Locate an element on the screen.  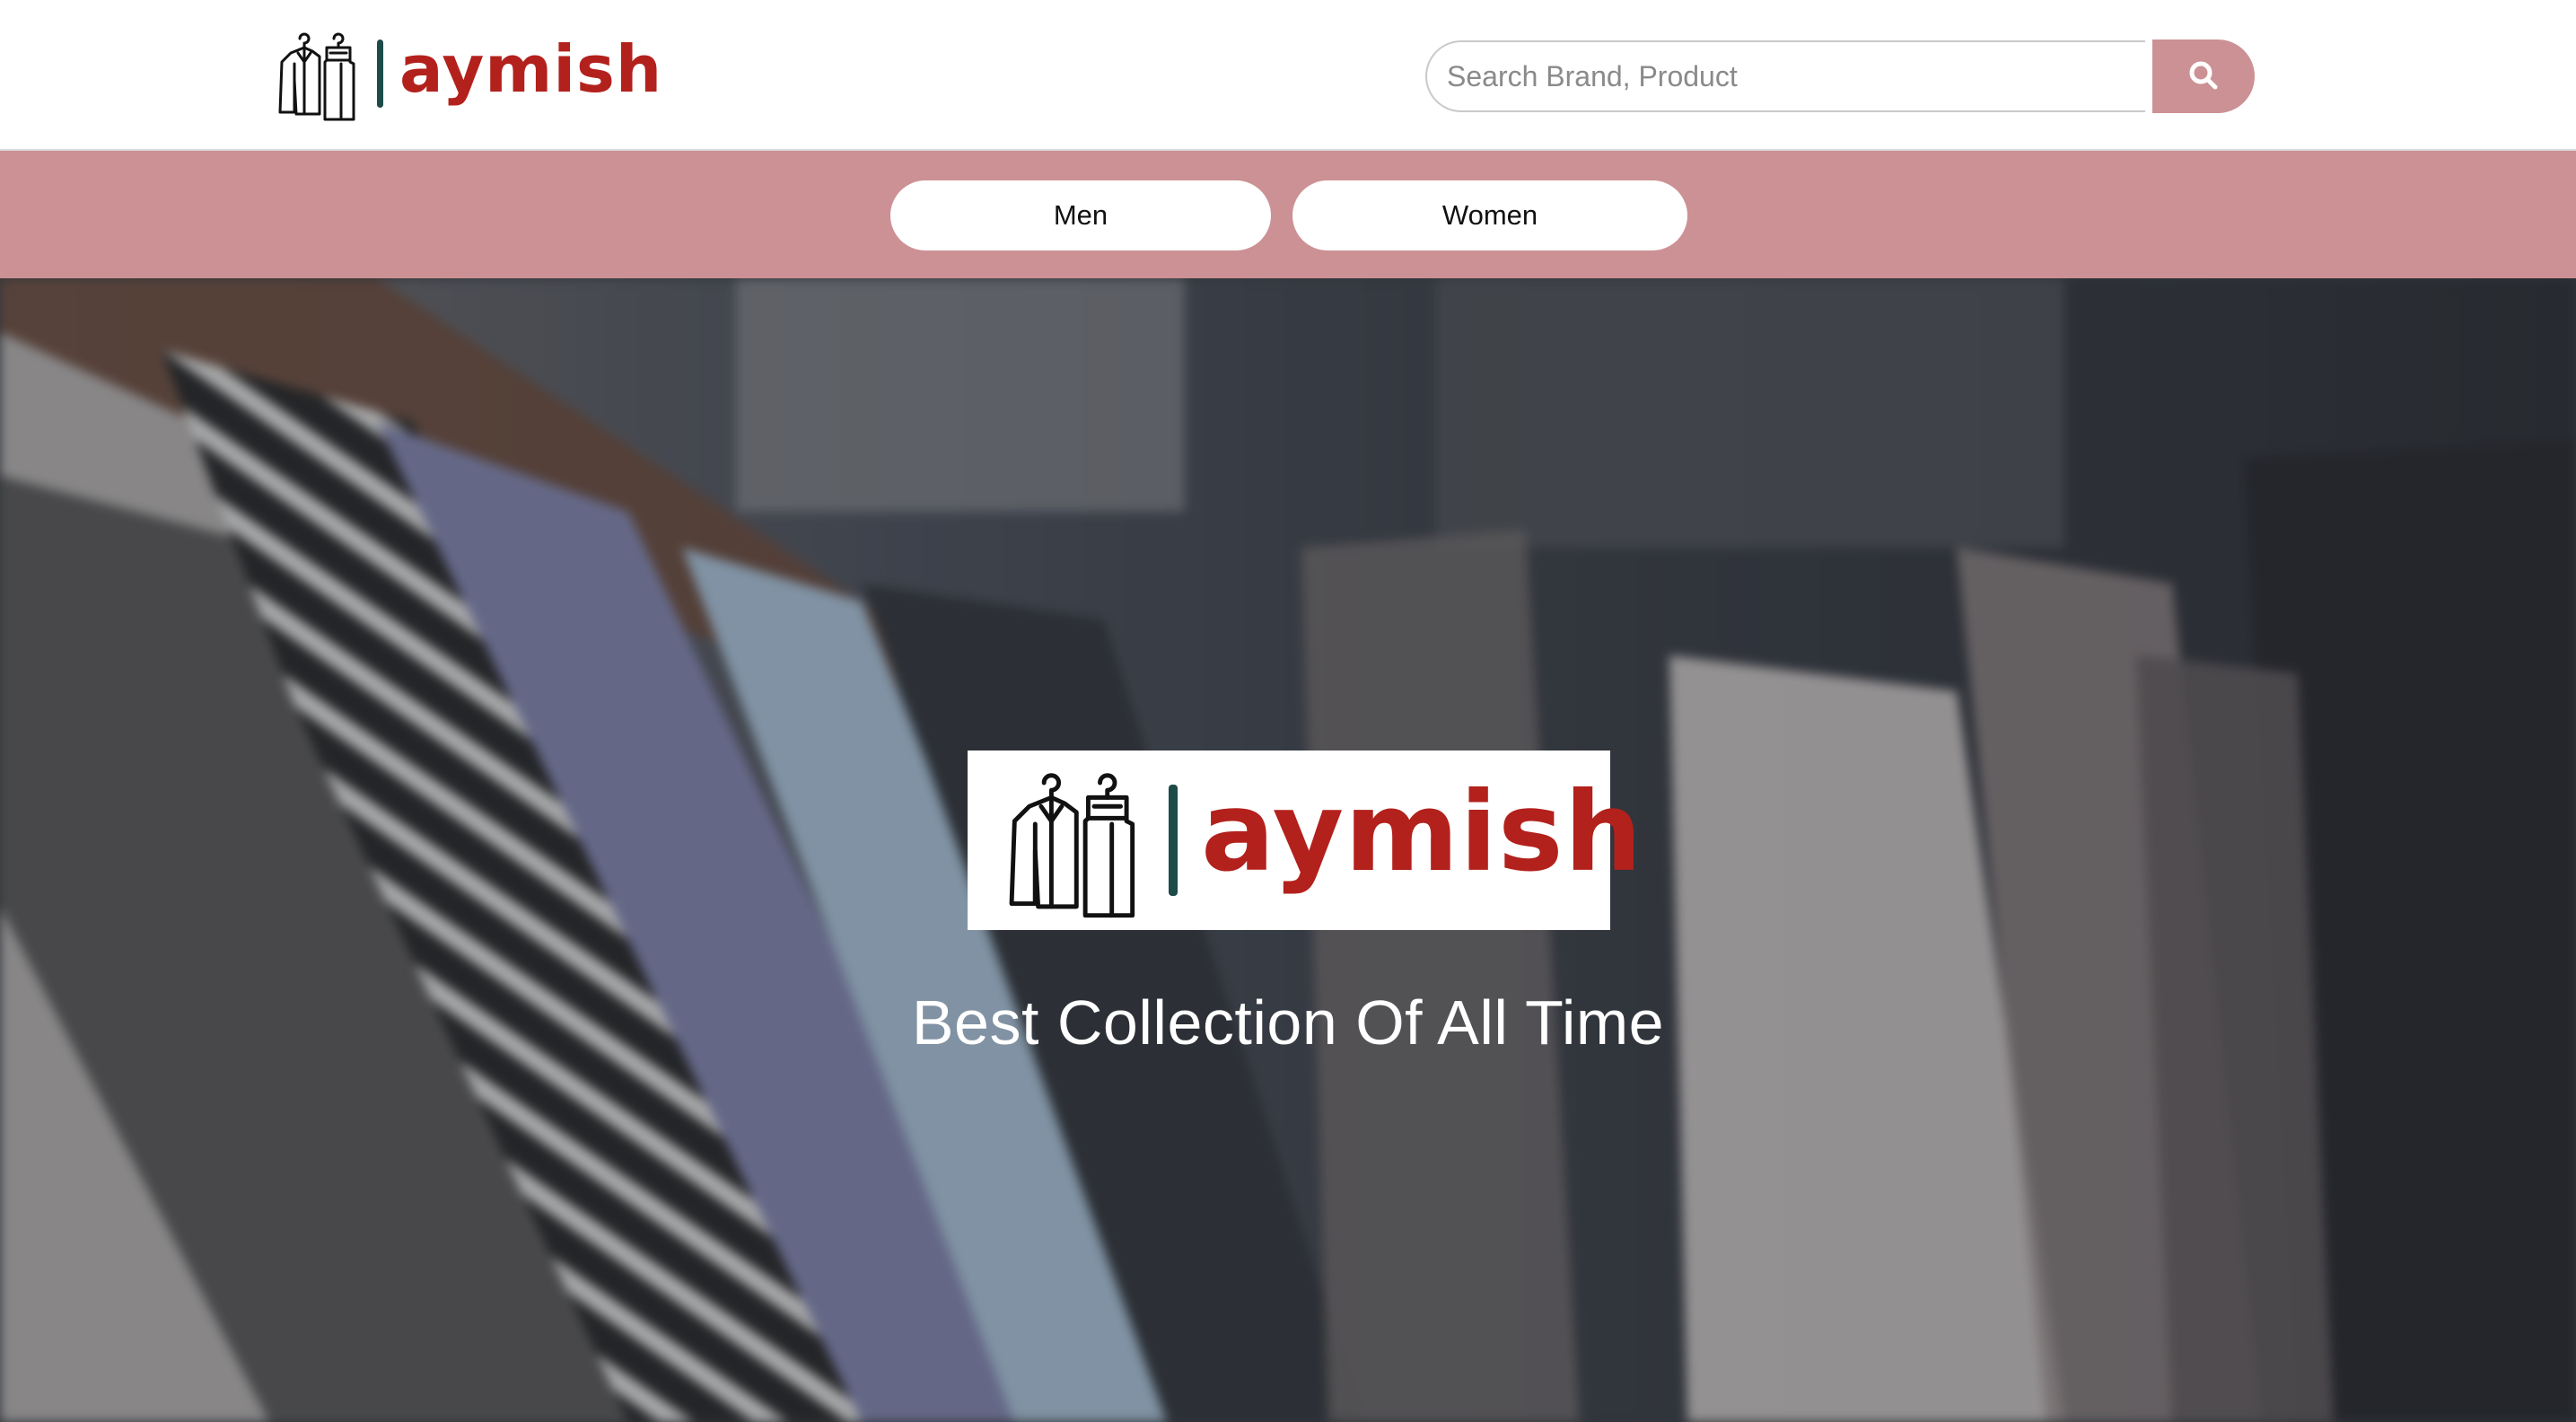
hero-logo-box: aymish is located at coordinates (1305, 840).